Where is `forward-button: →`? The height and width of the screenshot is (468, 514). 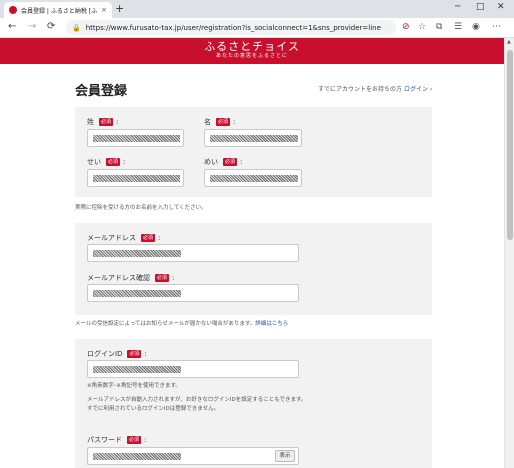 forward-button: → is located at coordinates (32, 27).